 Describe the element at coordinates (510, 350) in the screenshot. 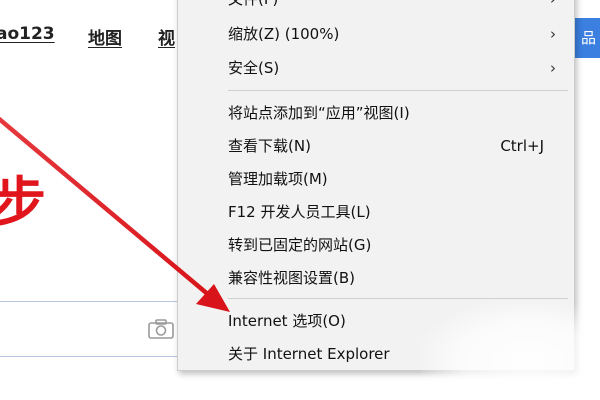

I see `watermark-glow` at that location.